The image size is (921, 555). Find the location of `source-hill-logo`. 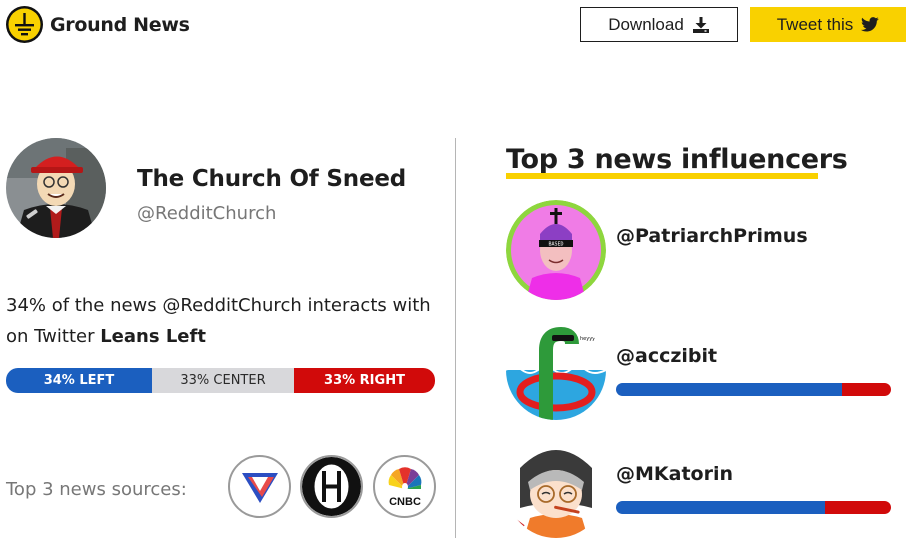

source-hill-logo is located at coordinates (331, 486).